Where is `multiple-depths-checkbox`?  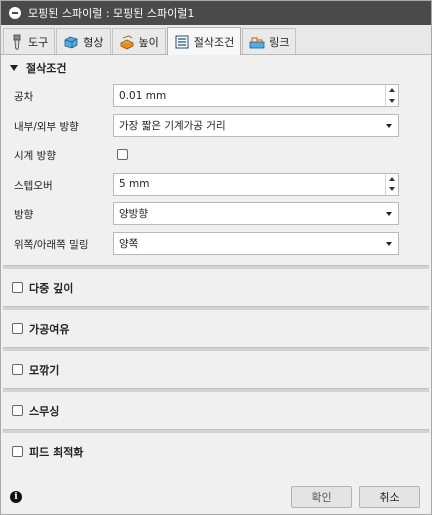 multiple-depths-checkbox is located at coordinates (17, 287).